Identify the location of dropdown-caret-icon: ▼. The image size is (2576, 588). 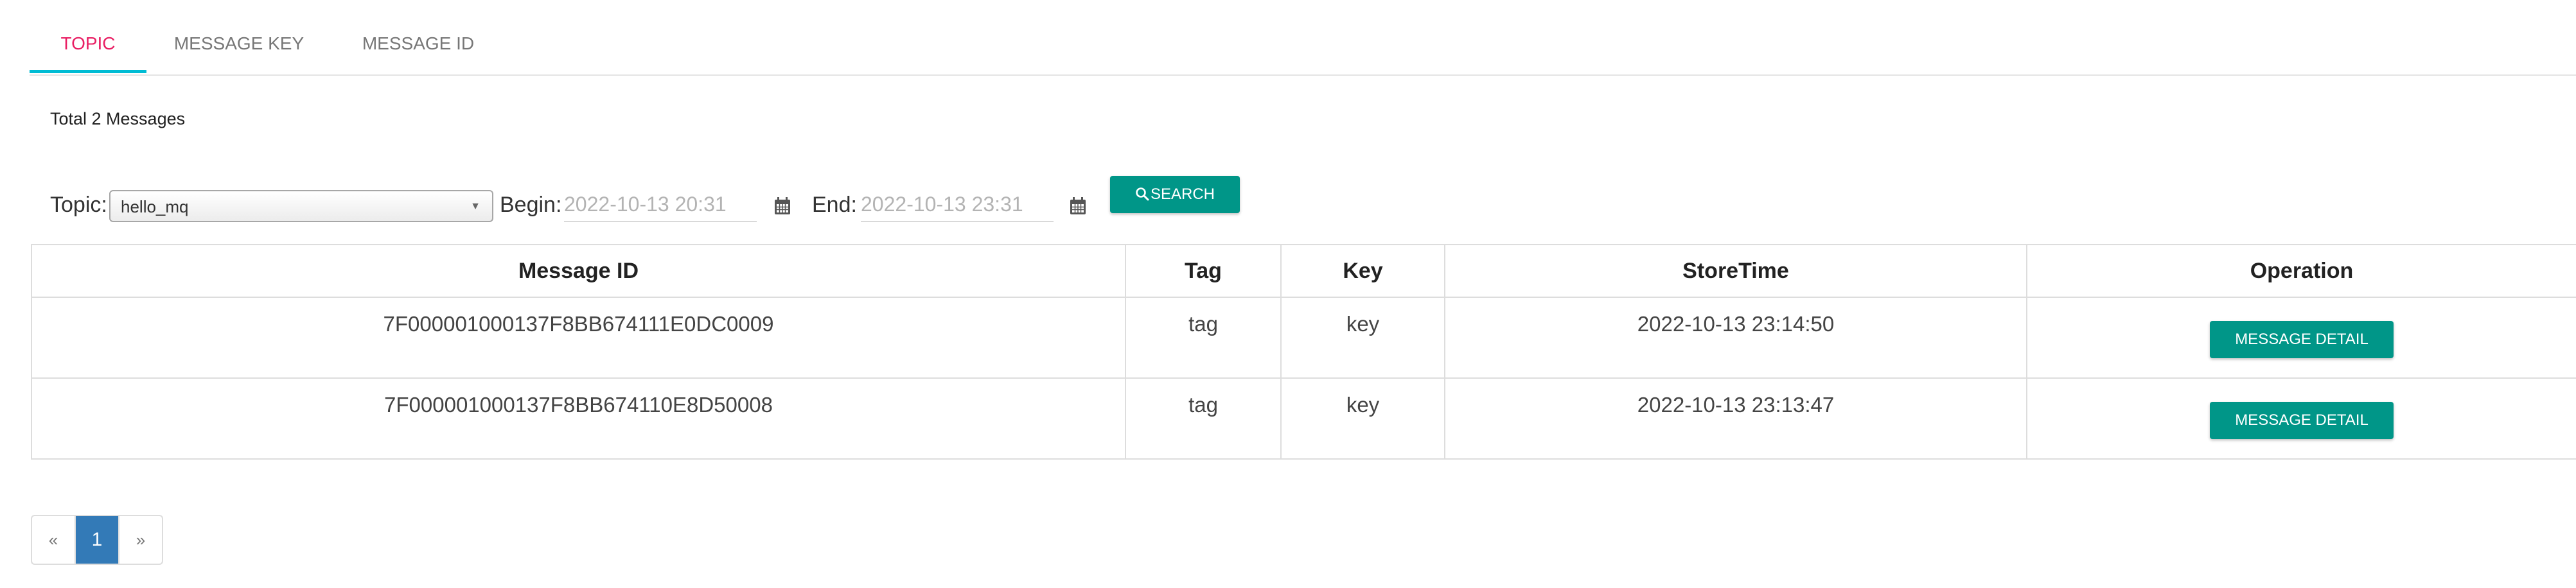
(475, 207).